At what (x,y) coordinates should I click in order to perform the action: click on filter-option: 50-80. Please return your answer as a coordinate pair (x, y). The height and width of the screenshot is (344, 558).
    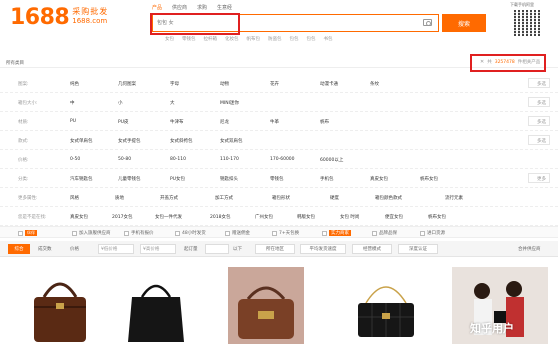
    Looking at the image, I should click on (124, 159).